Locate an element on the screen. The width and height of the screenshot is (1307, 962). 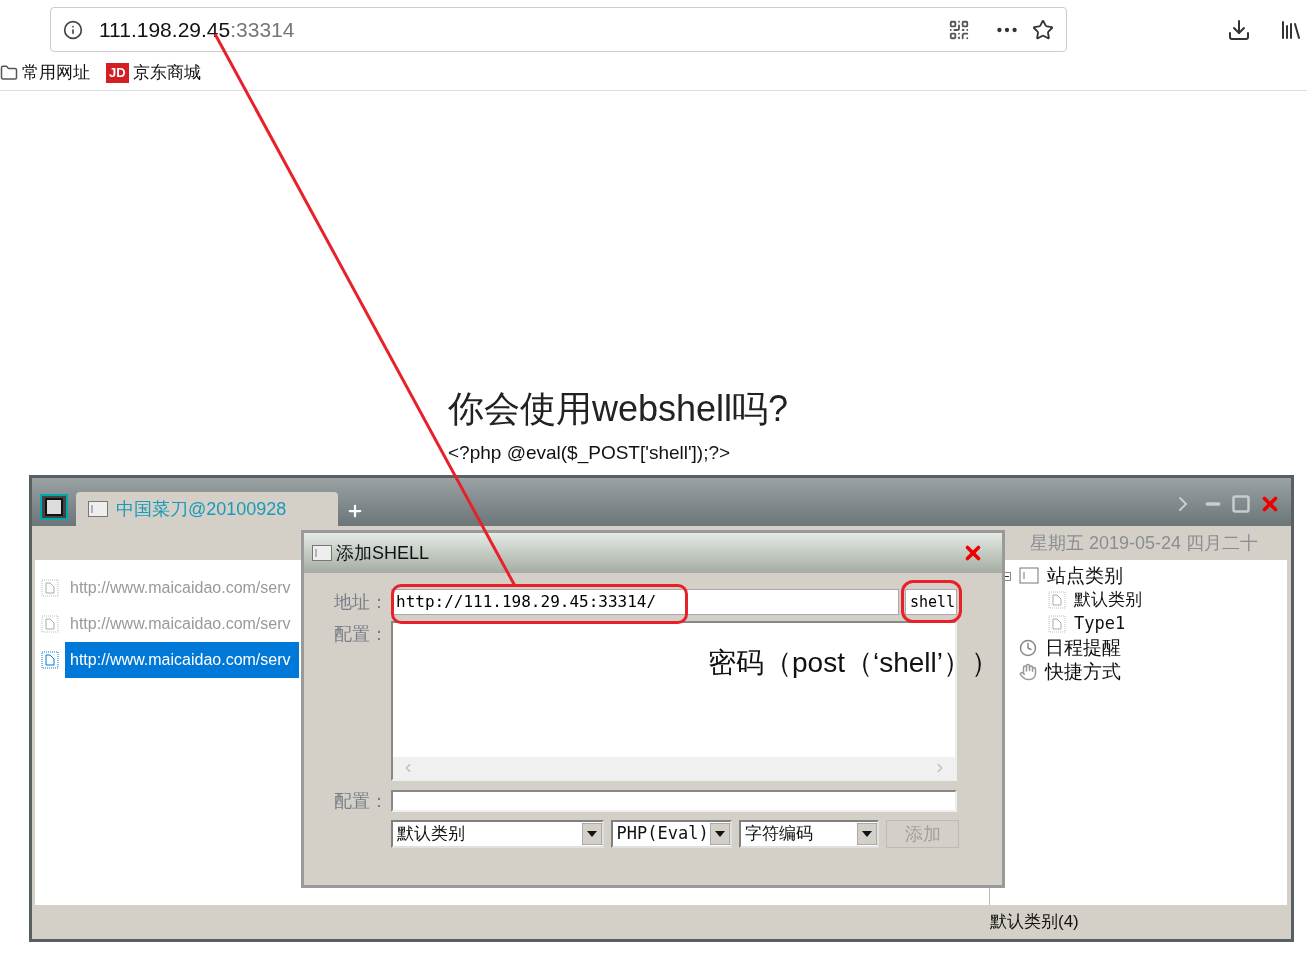
tab-icon is located at coordinates (98, 509).